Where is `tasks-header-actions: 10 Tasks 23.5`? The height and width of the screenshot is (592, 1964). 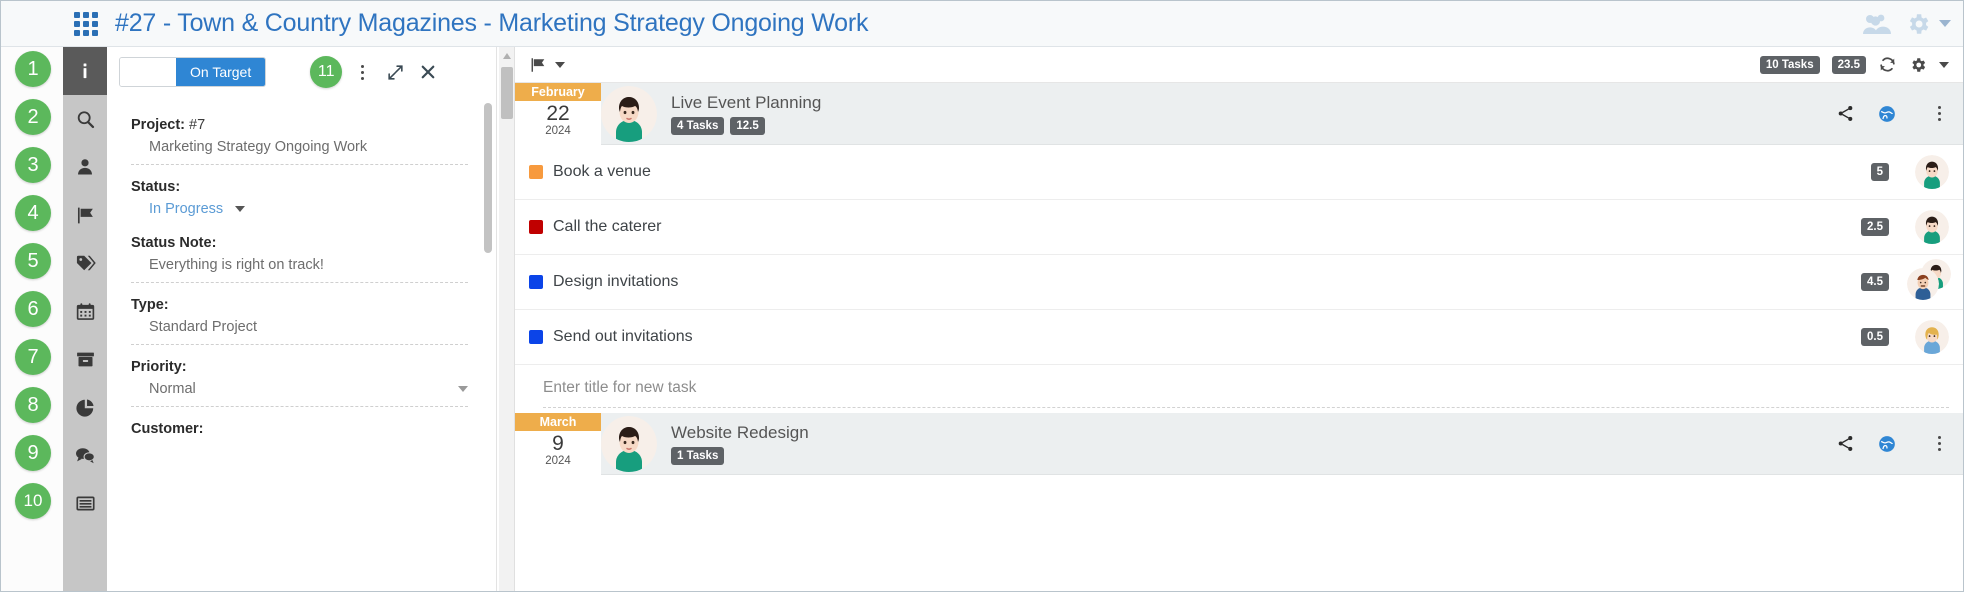
tasks-header-actions: 10 Tasks 23.5 is located at coordinates (1854, 64).